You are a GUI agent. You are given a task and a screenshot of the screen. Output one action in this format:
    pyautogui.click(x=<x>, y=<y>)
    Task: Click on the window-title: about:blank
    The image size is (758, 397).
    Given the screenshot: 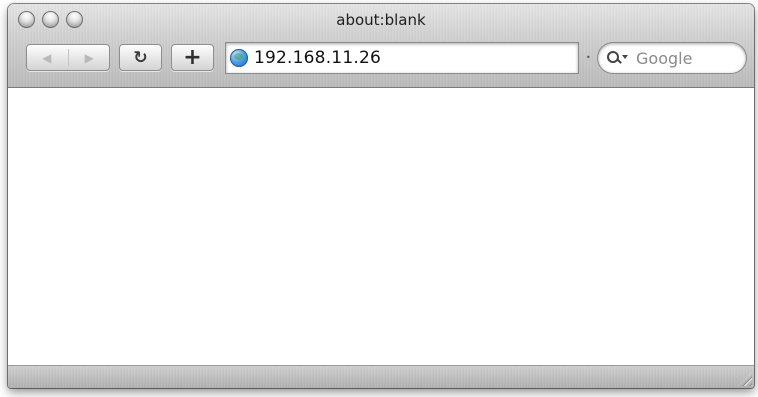 What is the action you would take?
    pyautogui.click(x=381, y=20)
    